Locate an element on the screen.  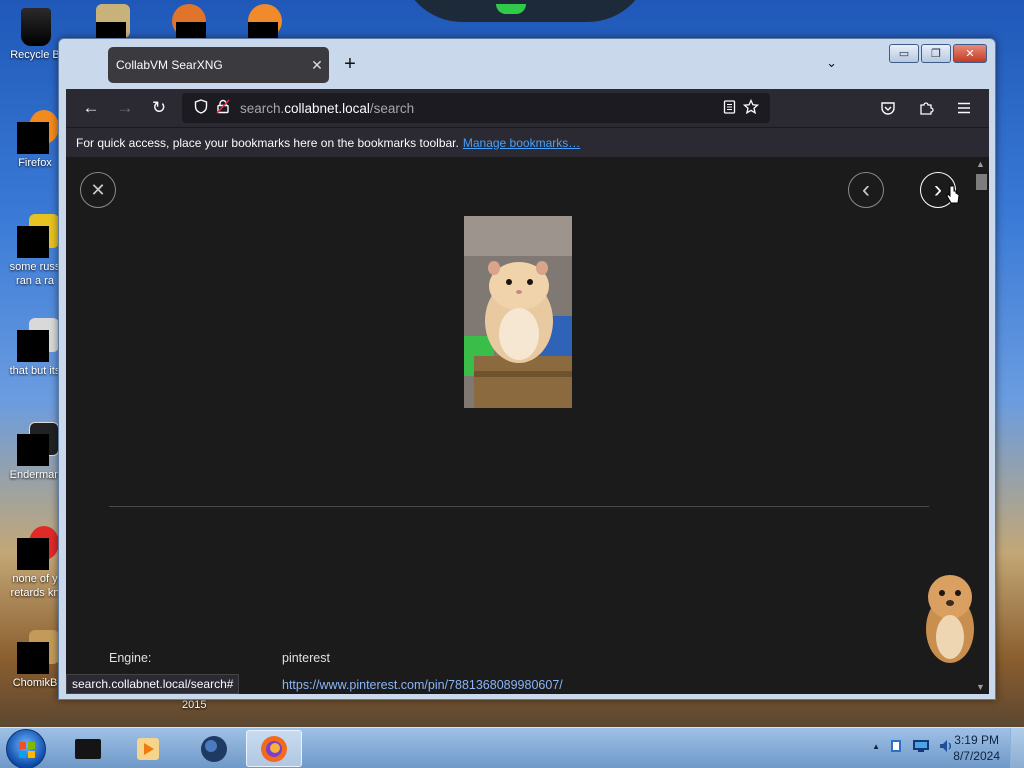
media-player-icon is located at coordinates (148, 748).